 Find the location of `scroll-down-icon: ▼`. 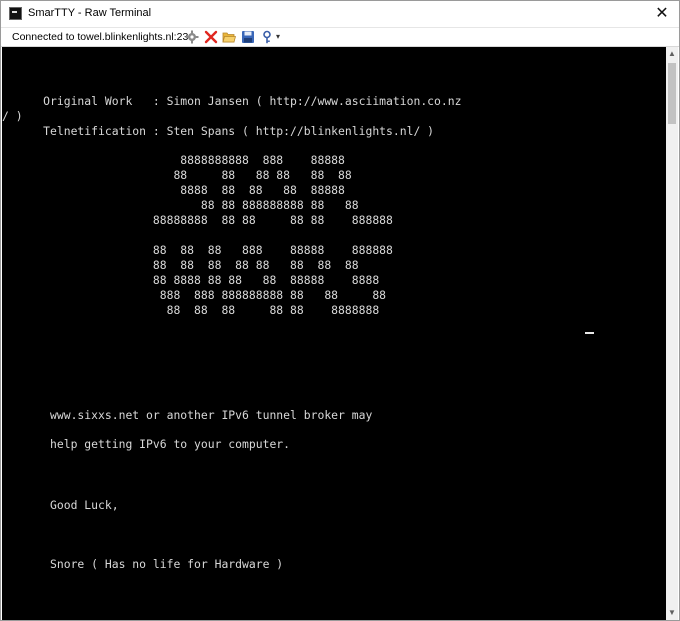

scroll-down-icon: ▼ is located at coordinates (672, 613).